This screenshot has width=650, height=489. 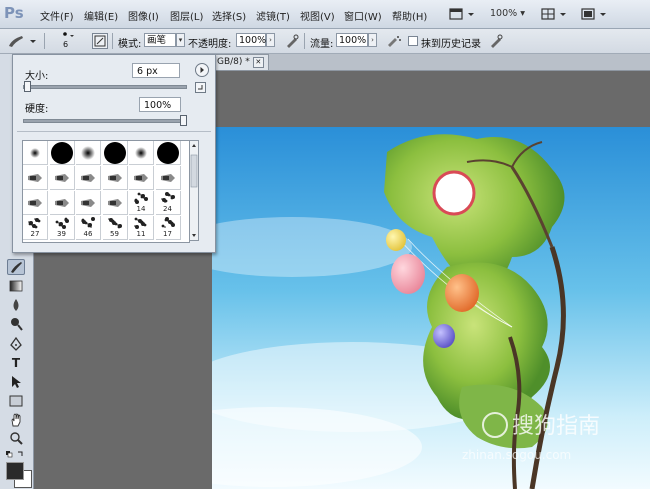 What do you see at coordinates (160, 104) in the screenshot?
I see `hardness-input: 100%` at bounding box center [160, 104].